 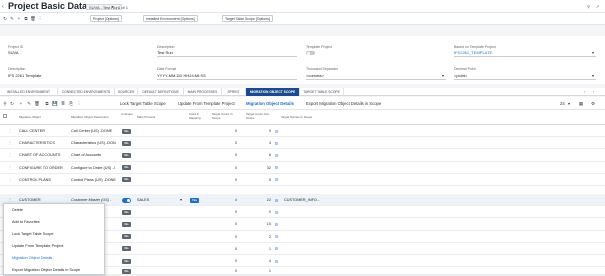 What do you see at coordinates (161, 92) in the screenshot?
I see `tab-default-definitions: DEFAULT DEFINITIONS` at bounding box center [161, 92].